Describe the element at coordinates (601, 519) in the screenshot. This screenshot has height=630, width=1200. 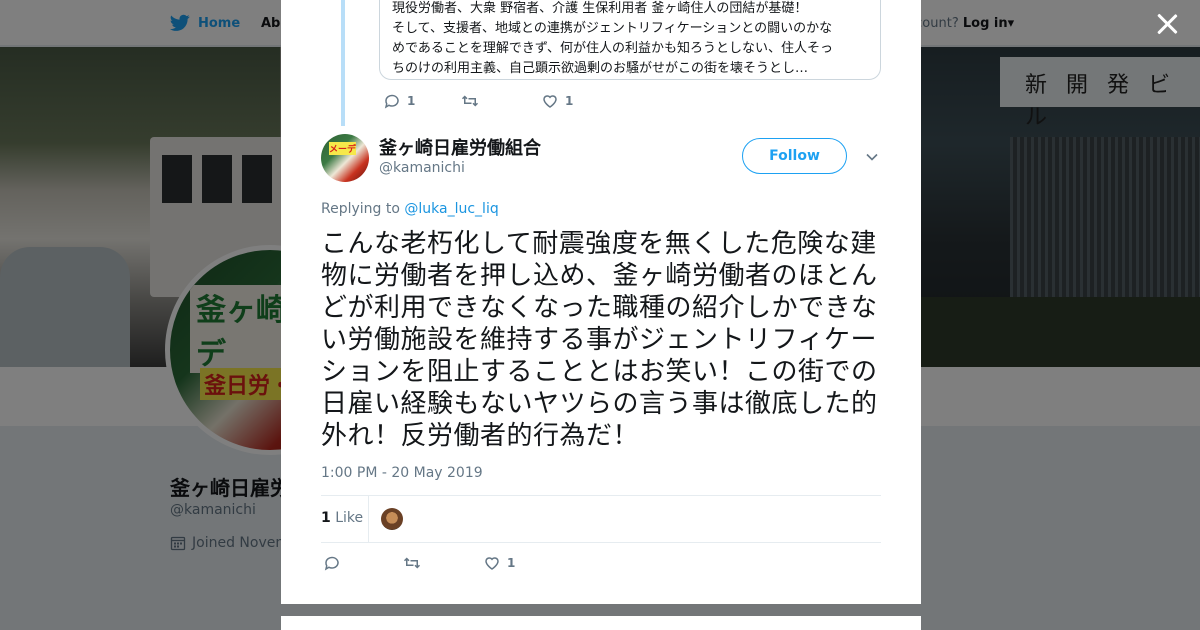
I see `tweet-stats: 1 Like` at that location.